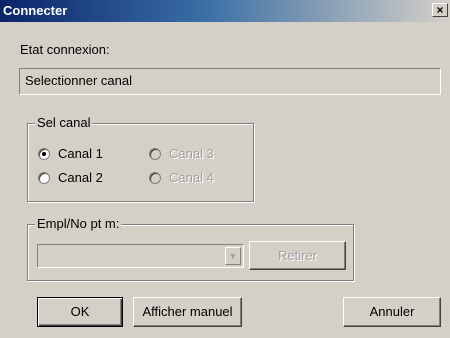  I want to click on radio-canal-2: Canal 2, so click(70, 177).